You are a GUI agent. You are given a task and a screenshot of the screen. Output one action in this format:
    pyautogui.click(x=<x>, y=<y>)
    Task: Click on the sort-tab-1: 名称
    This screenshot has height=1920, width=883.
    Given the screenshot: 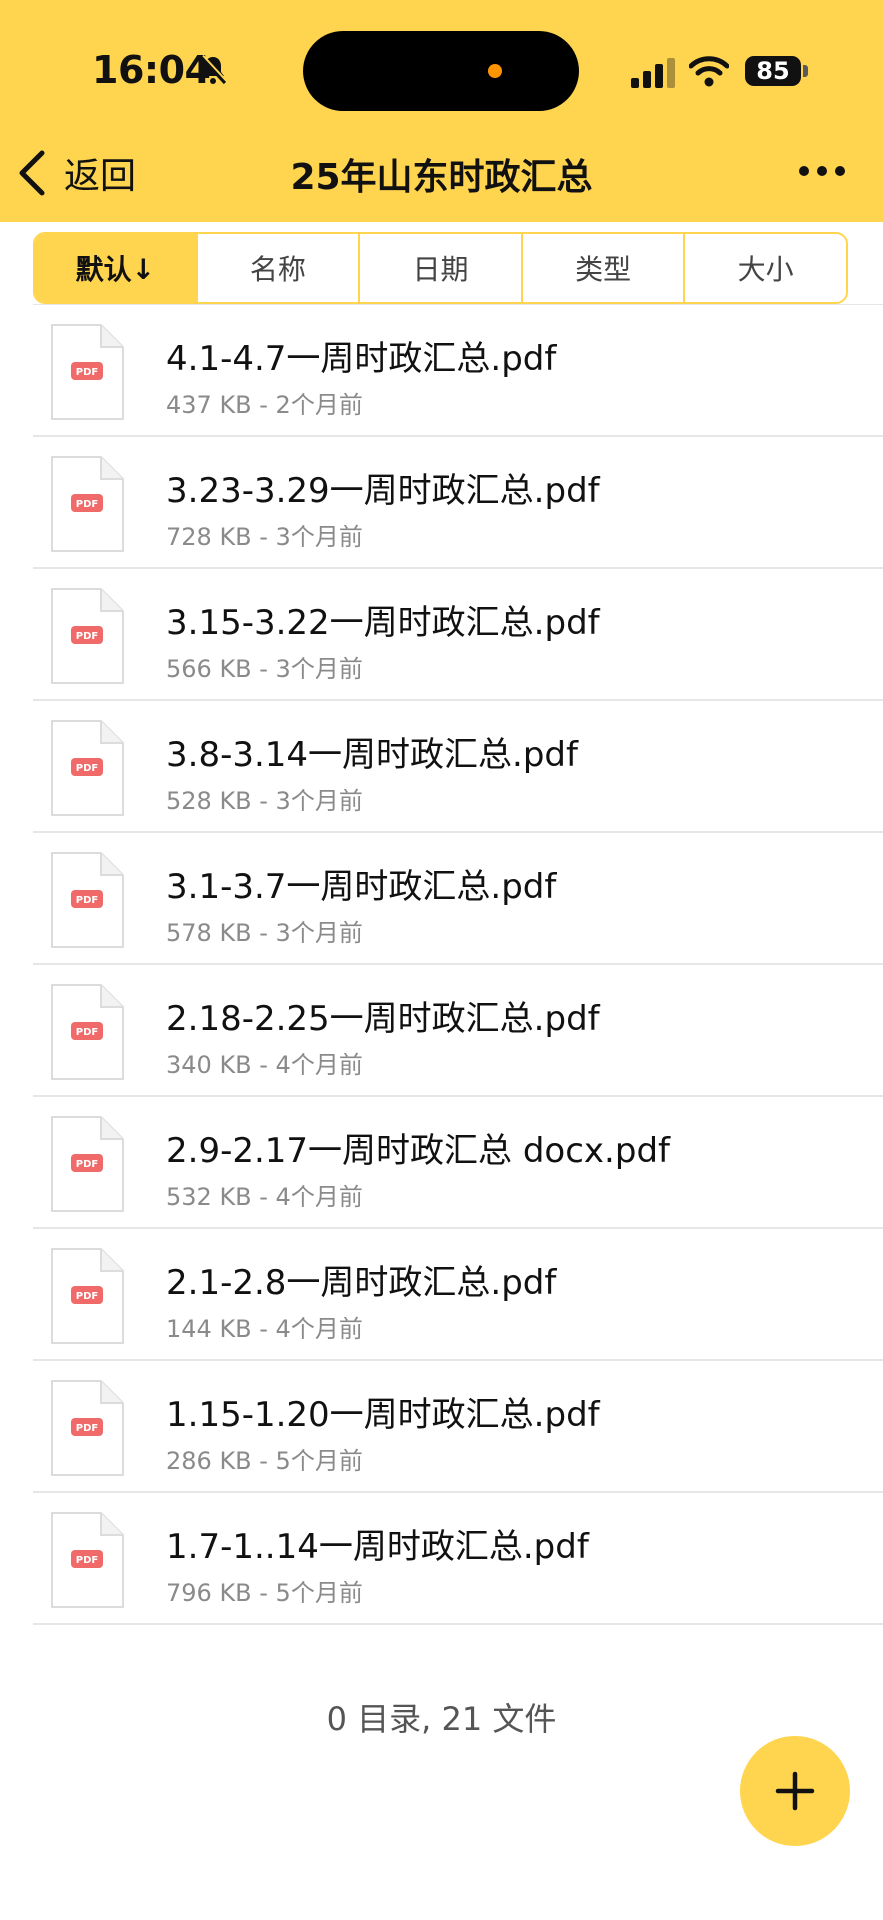 What is the action you would take?
    pyautogui.click(x=277, y=268)
    